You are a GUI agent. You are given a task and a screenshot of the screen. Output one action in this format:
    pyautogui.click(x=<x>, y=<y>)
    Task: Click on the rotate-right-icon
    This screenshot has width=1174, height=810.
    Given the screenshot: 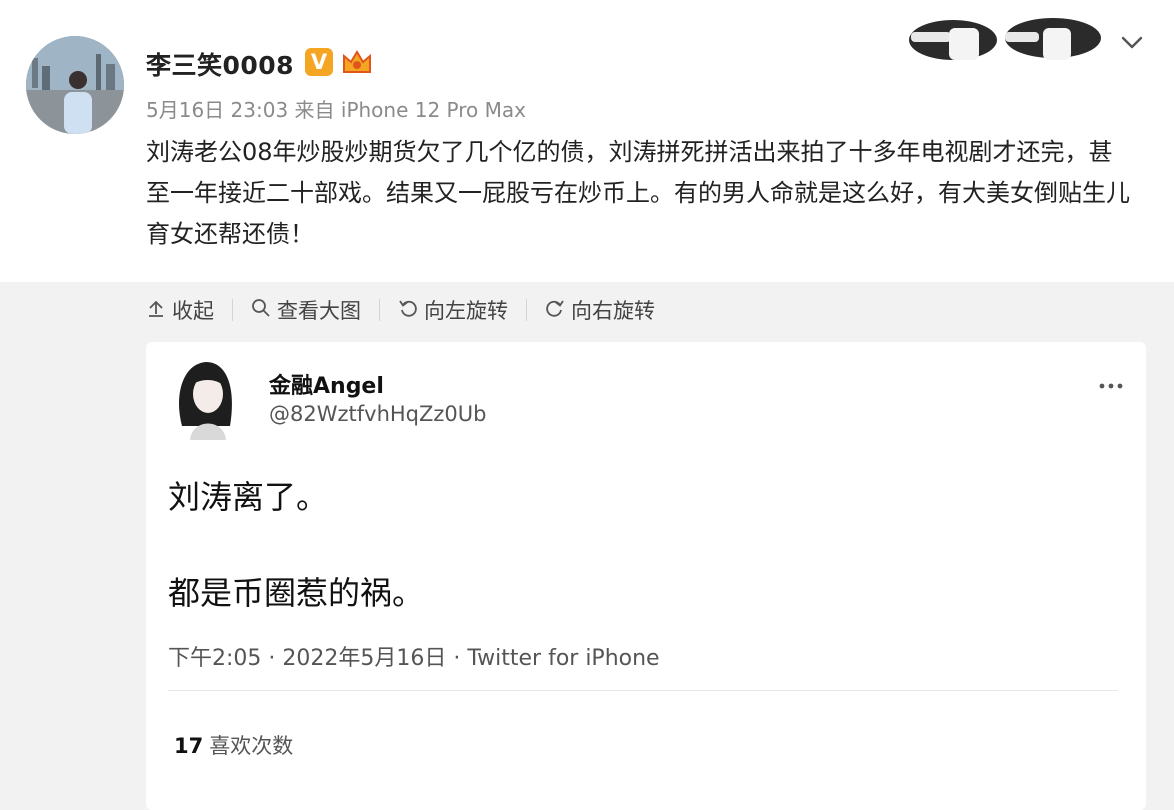 What is the action you would take?
    pyautogui.click(x=555, y=310)
    